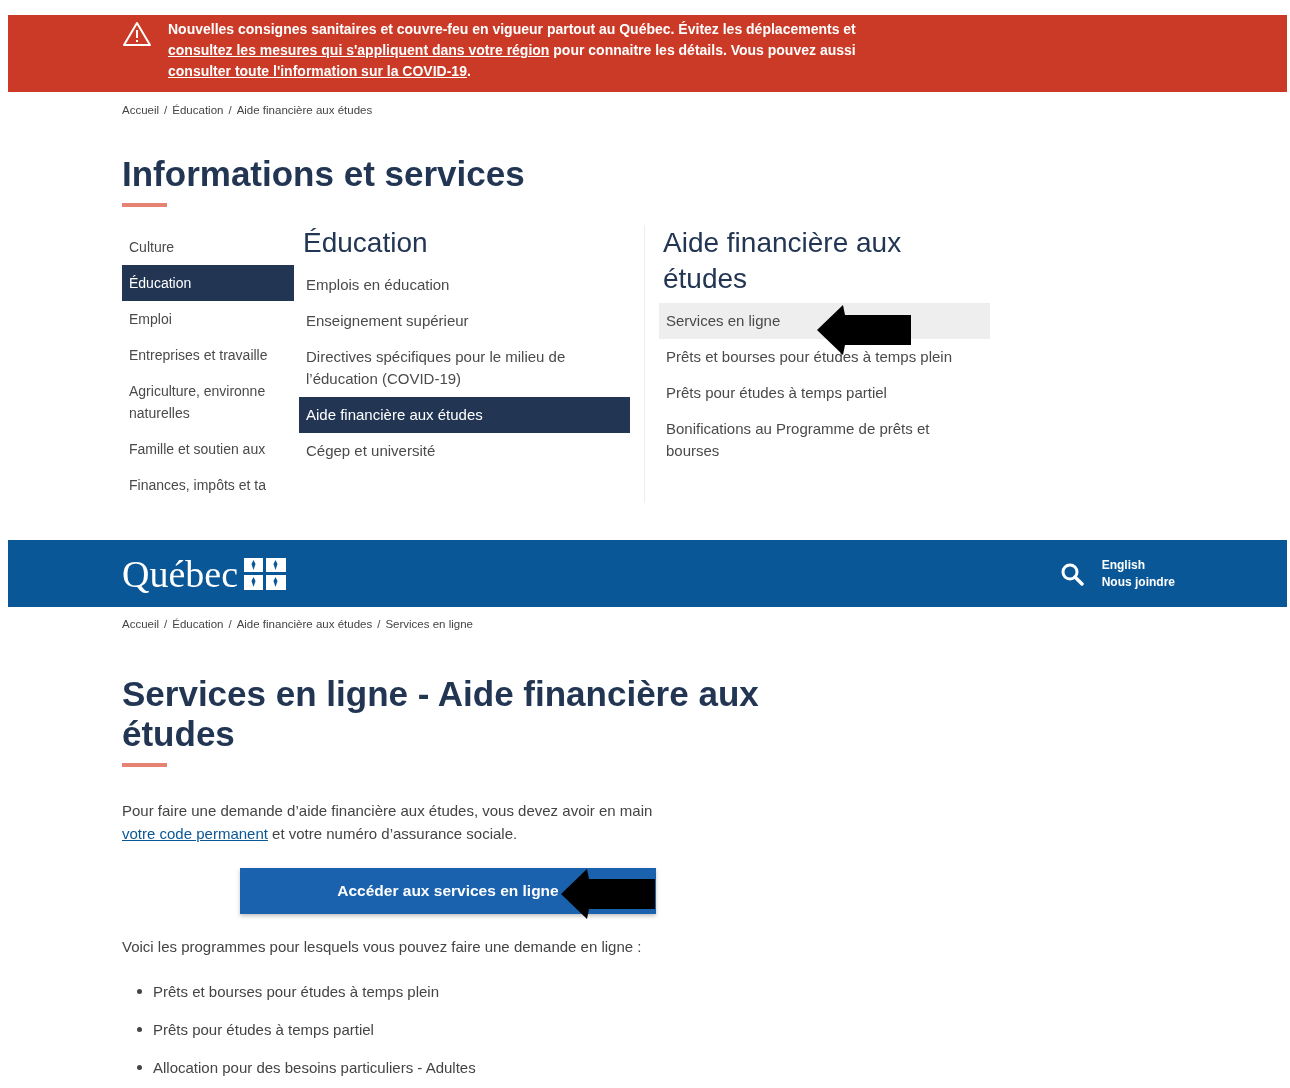  I want to click on menu-item: Emploi, so click(208, 319).